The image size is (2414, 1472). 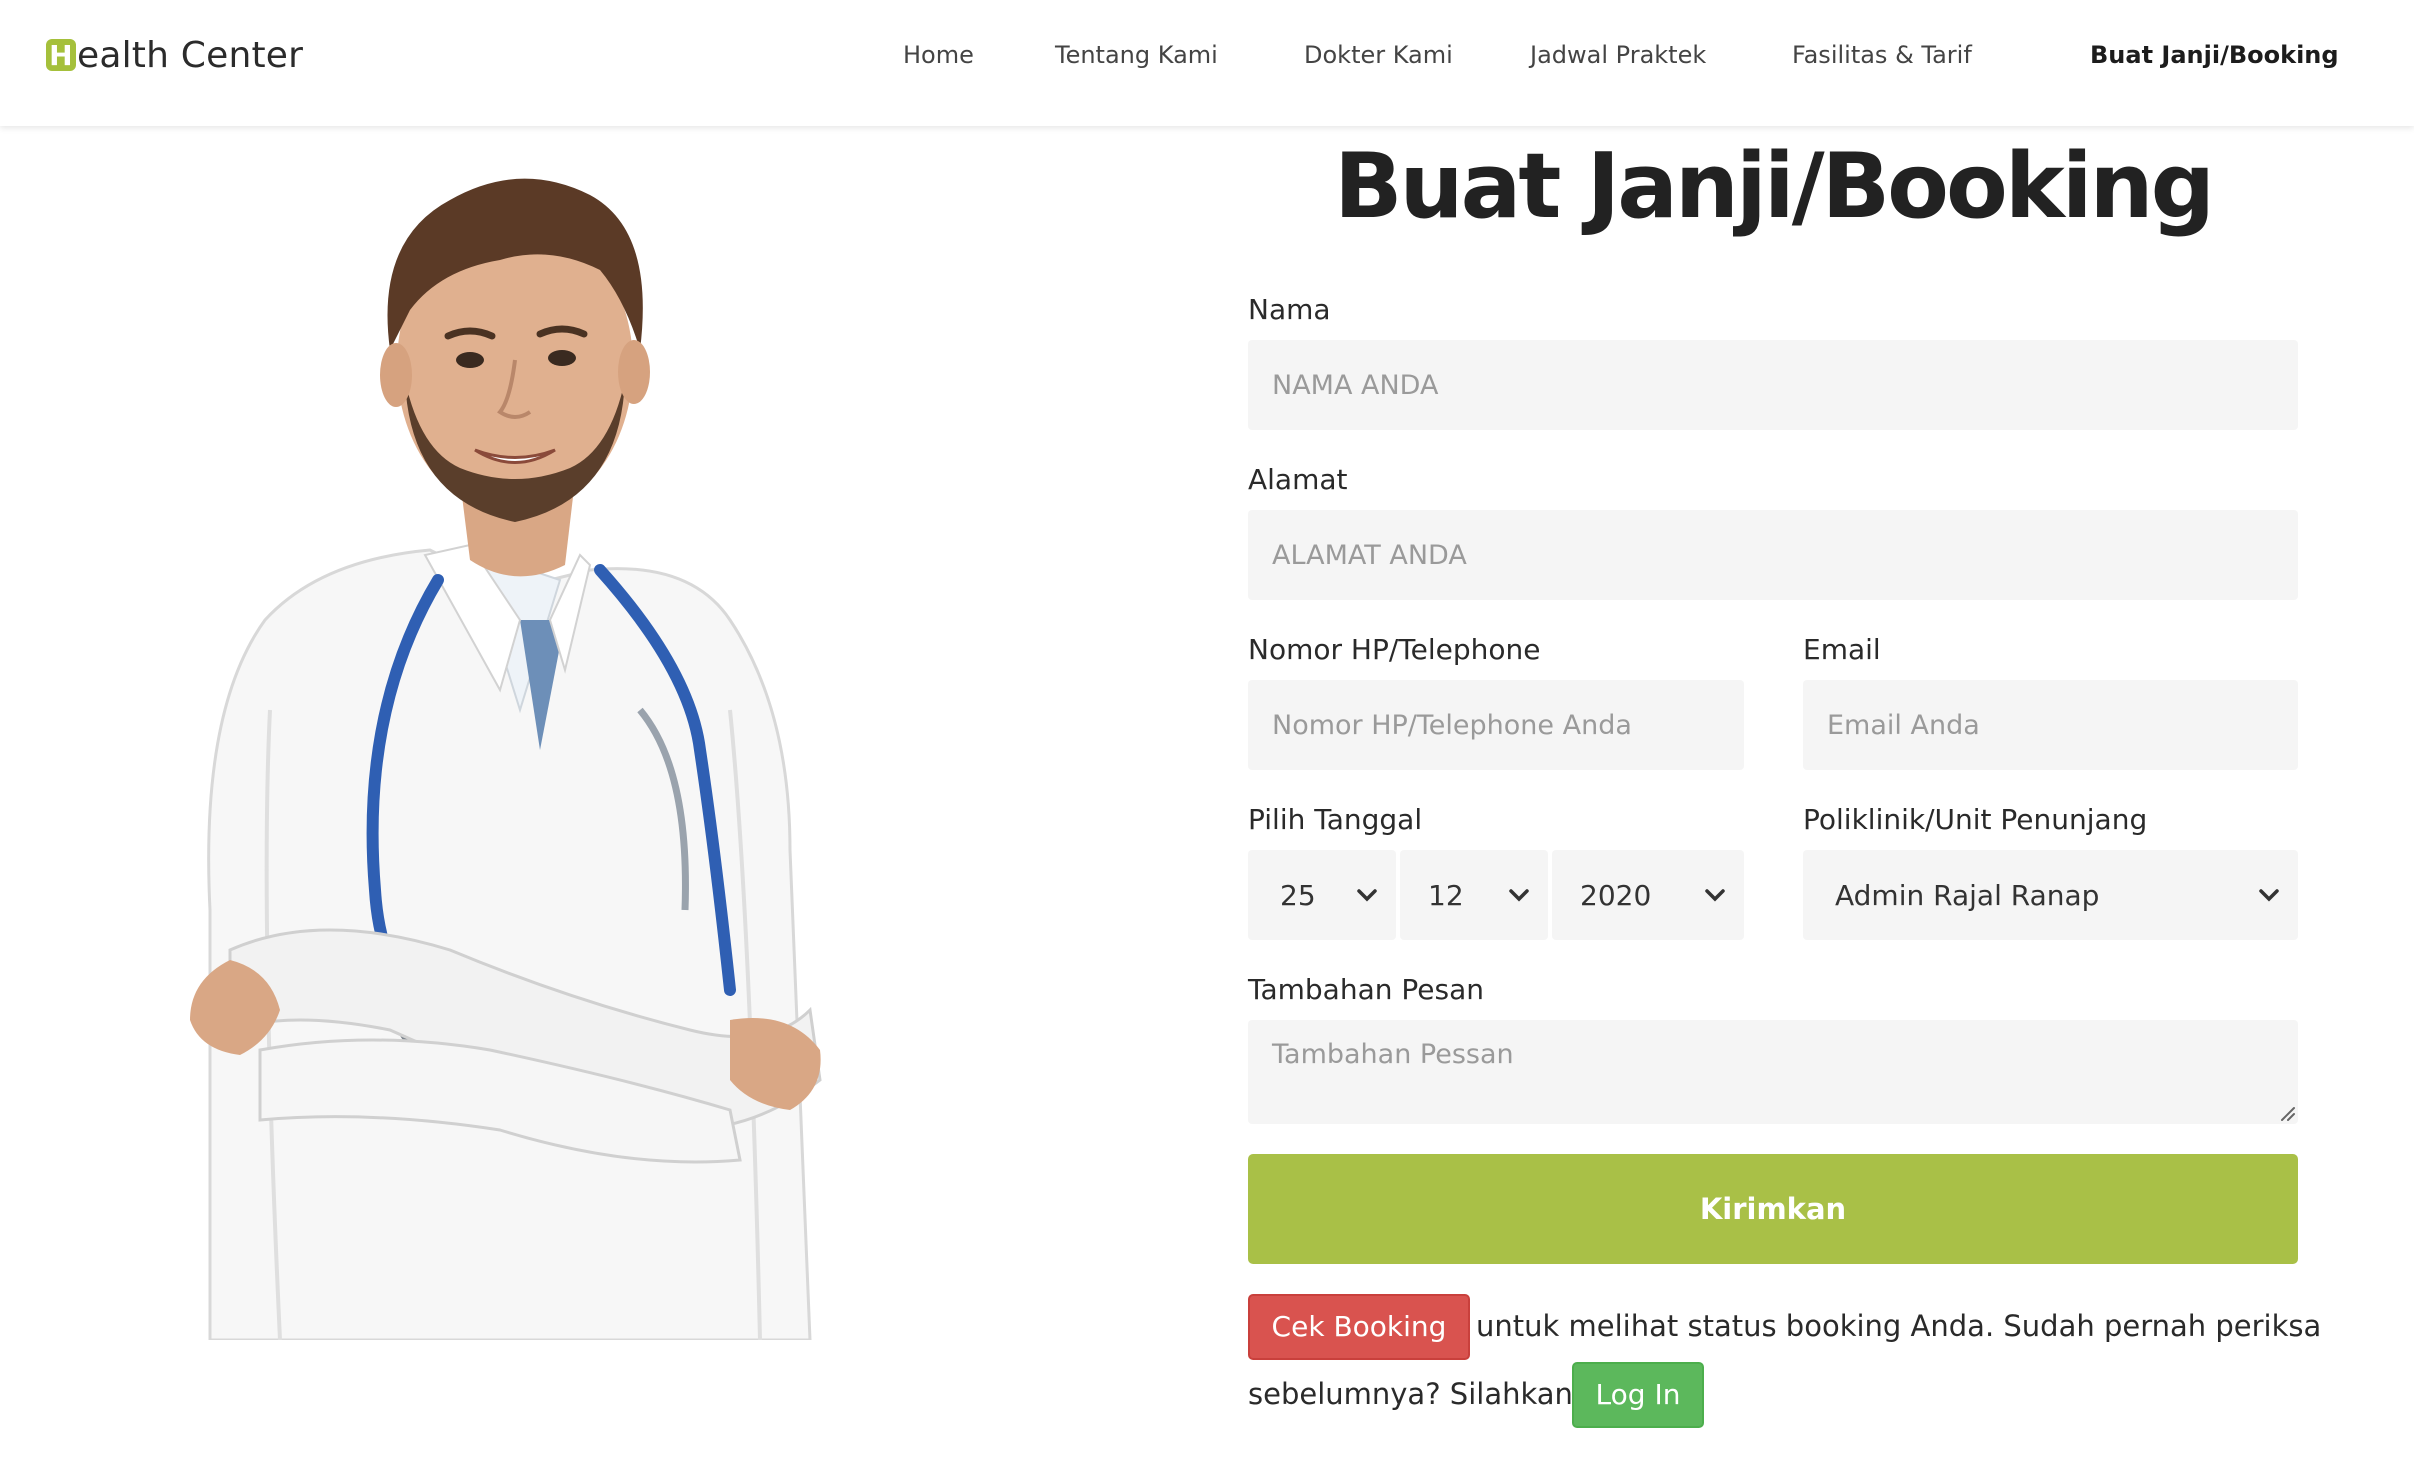 I want to click on alamat-input, so click(x=1773, y=555).